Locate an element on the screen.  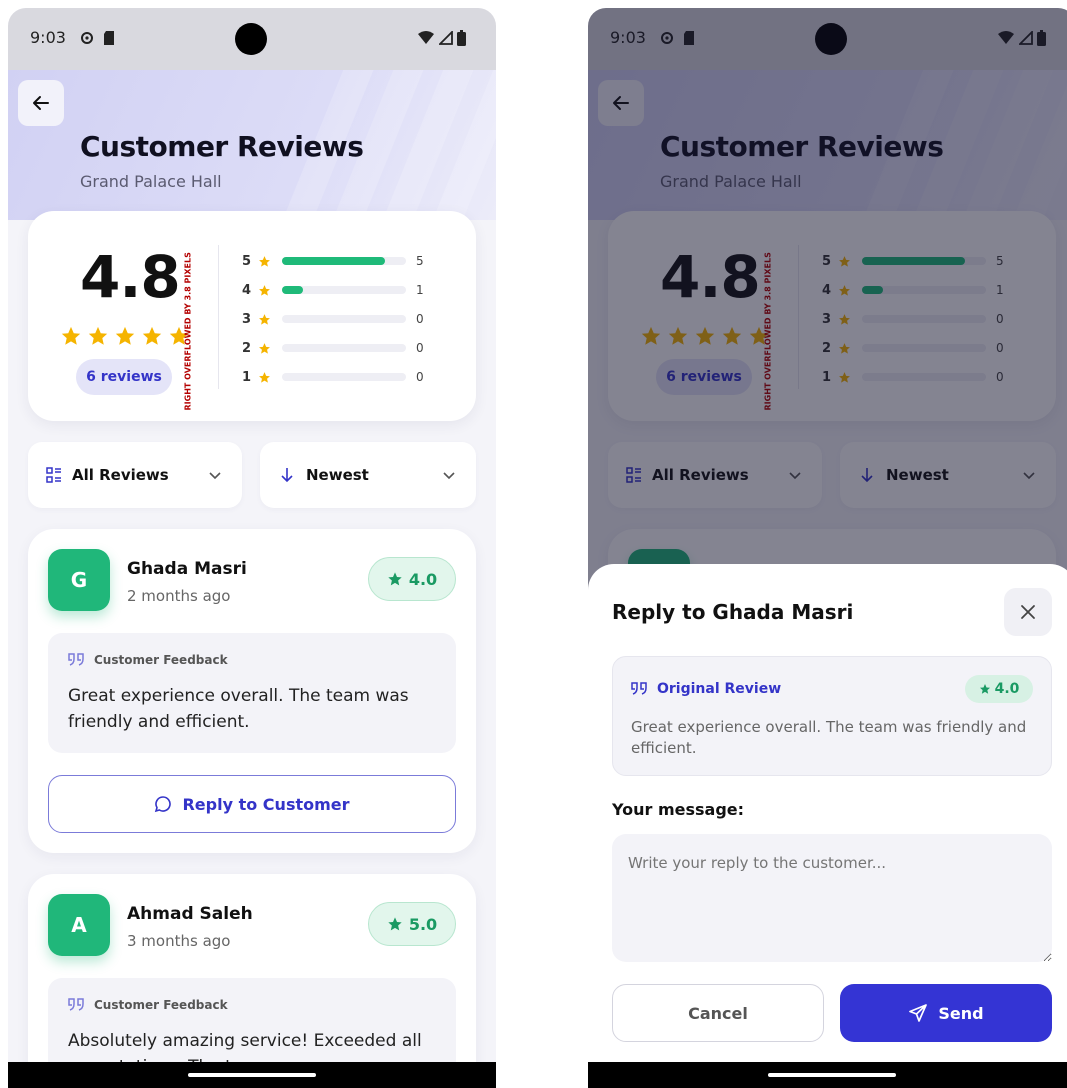
breakdown-star-number: 1 is located at coordinates (247, 377).